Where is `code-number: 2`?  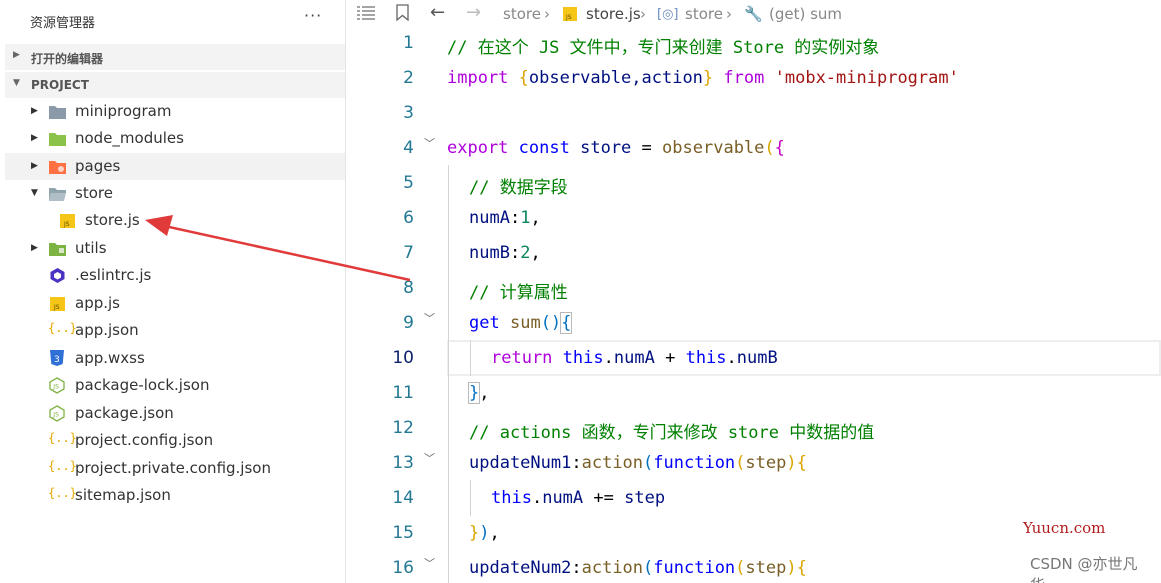
code-number: 2 is located at coordinates (525, 253).